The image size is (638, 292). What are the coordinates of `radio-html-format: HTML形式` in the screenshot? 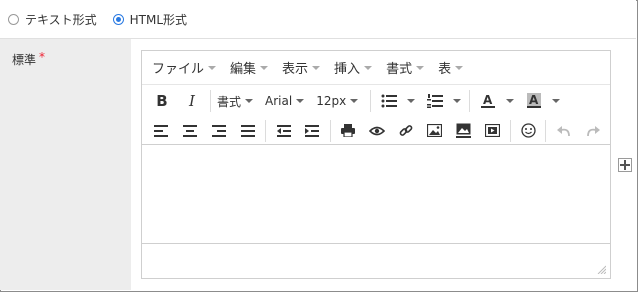 It's located at (150, 19).